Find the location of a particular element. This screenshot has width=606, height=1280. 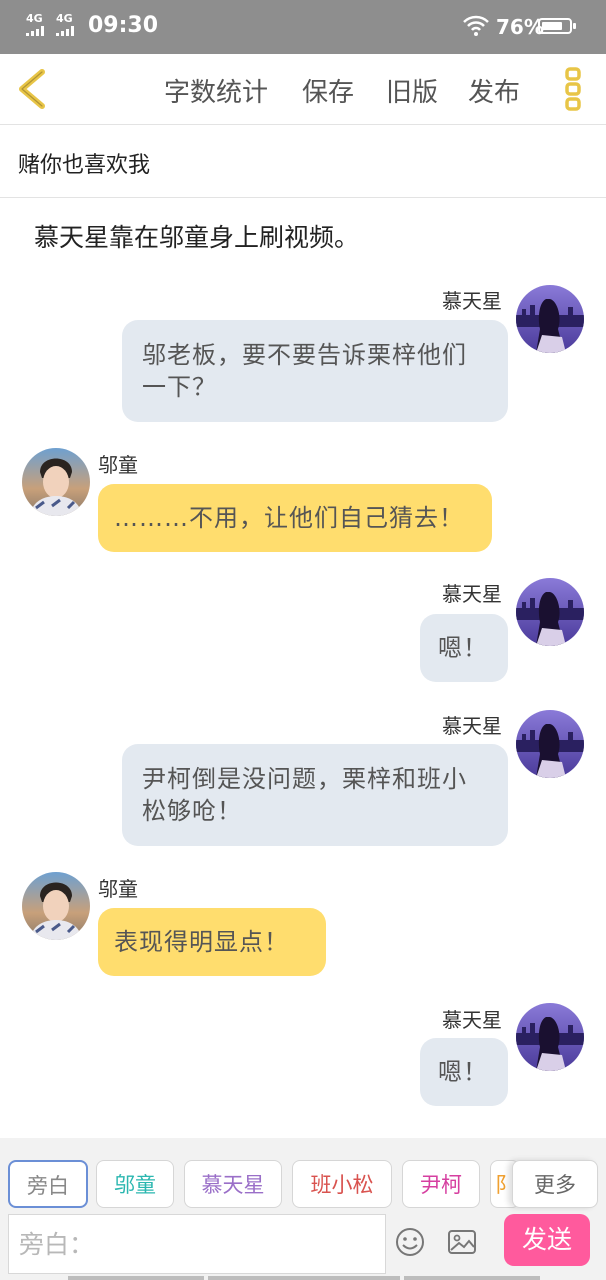

chevron-left-icon is located at coordinates (32, 89).